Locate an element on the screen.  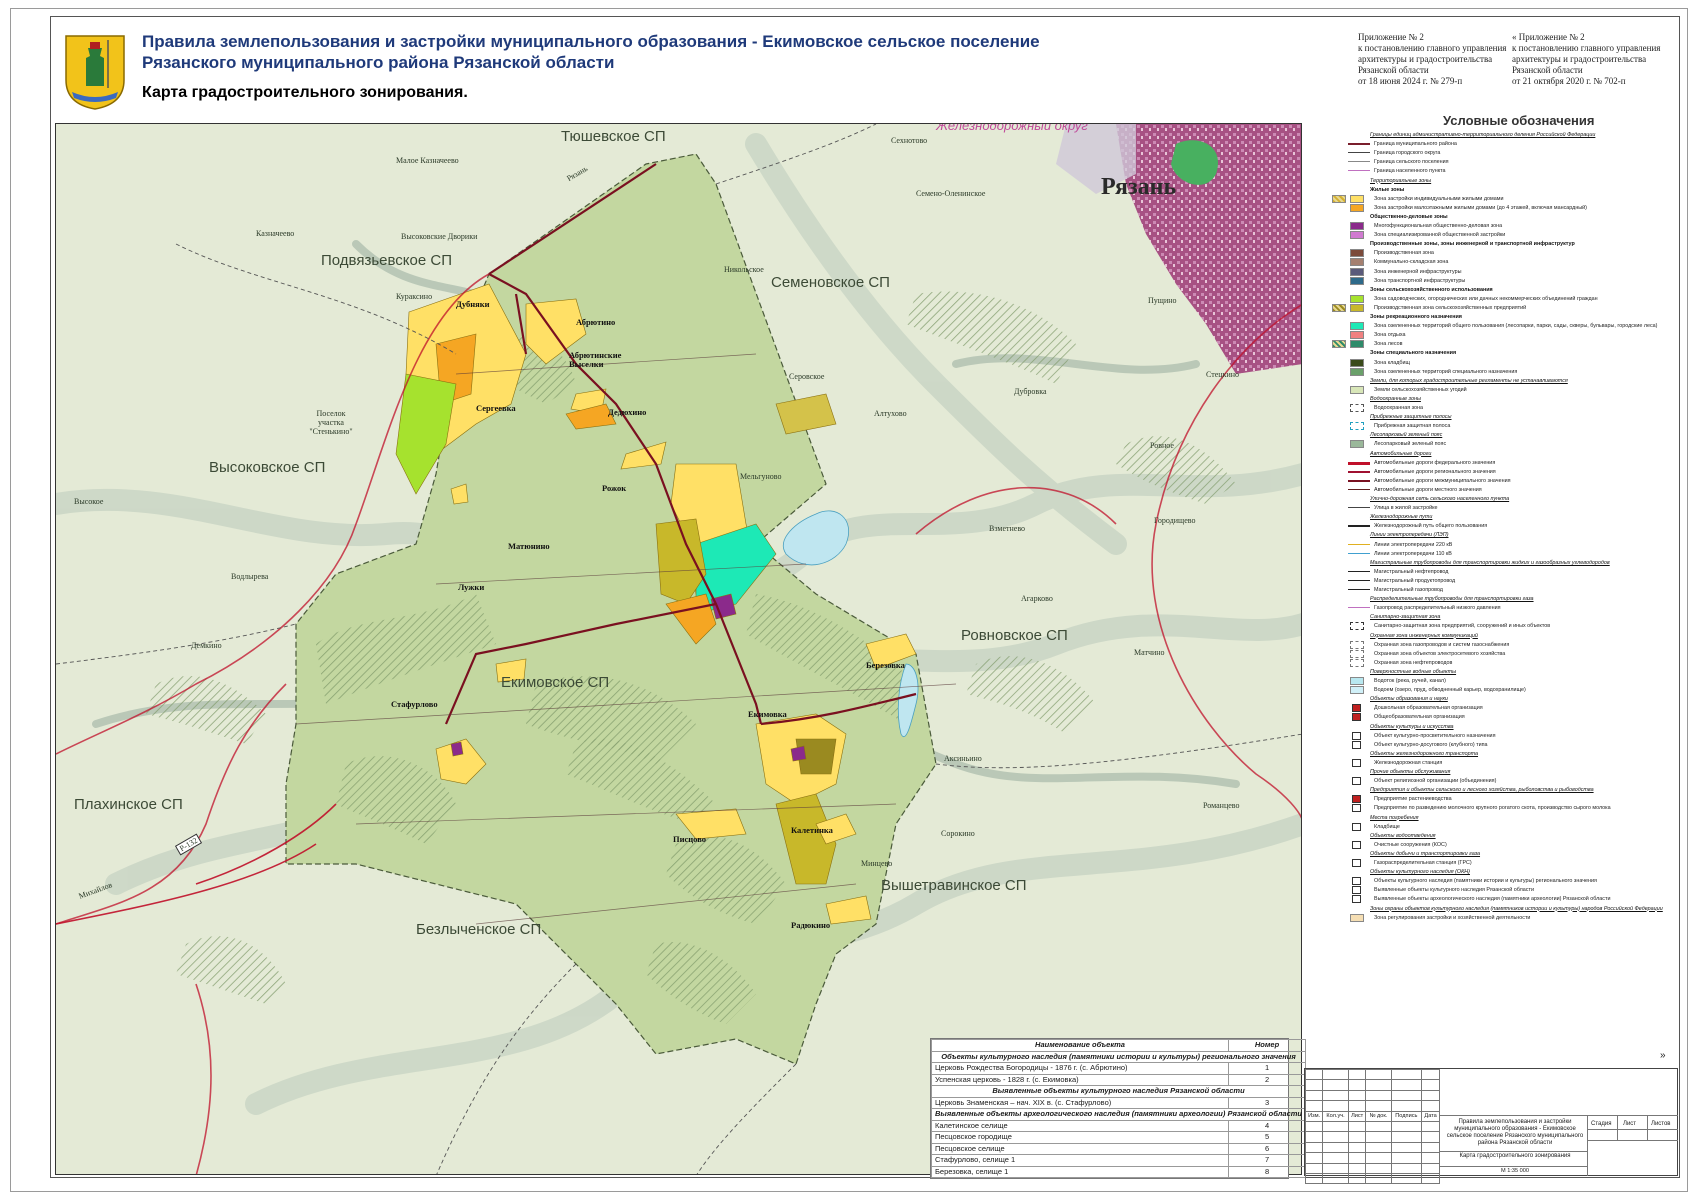
area-label: Высоковское СП is located at coordinates (267, 467).